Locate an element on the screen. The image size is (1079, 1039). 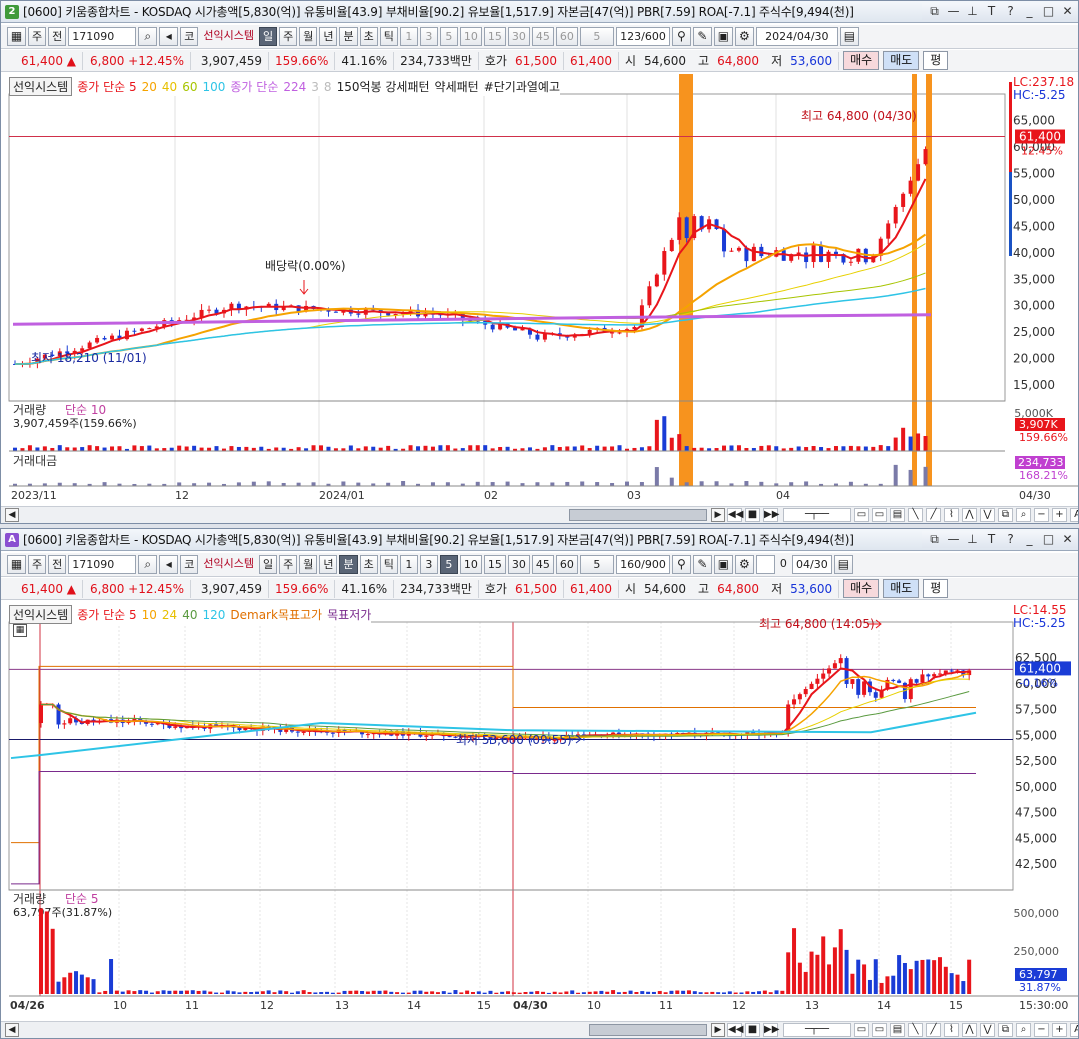
stop-icon: ■ is located at coordinates (752, 515).